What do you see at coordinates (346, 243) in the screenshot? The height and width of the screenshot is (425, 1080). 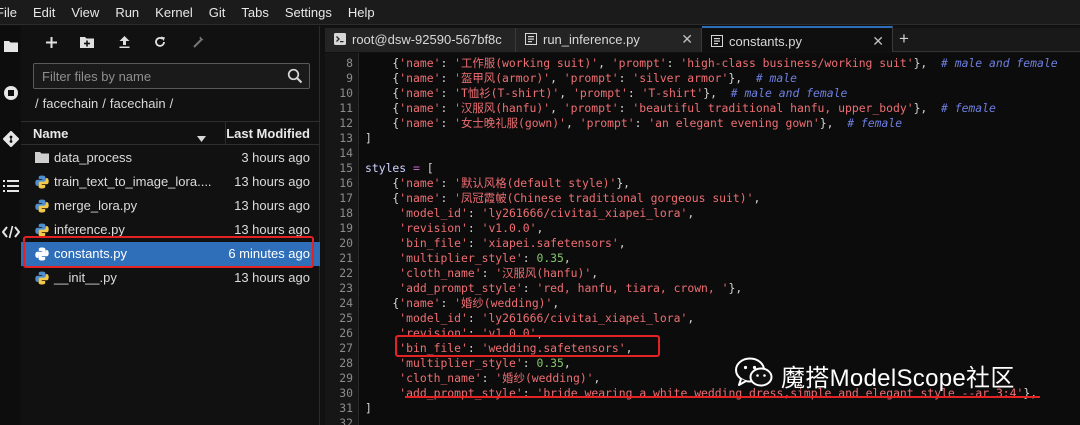 I see `line-number: 20` at bounding box center [346, 243].